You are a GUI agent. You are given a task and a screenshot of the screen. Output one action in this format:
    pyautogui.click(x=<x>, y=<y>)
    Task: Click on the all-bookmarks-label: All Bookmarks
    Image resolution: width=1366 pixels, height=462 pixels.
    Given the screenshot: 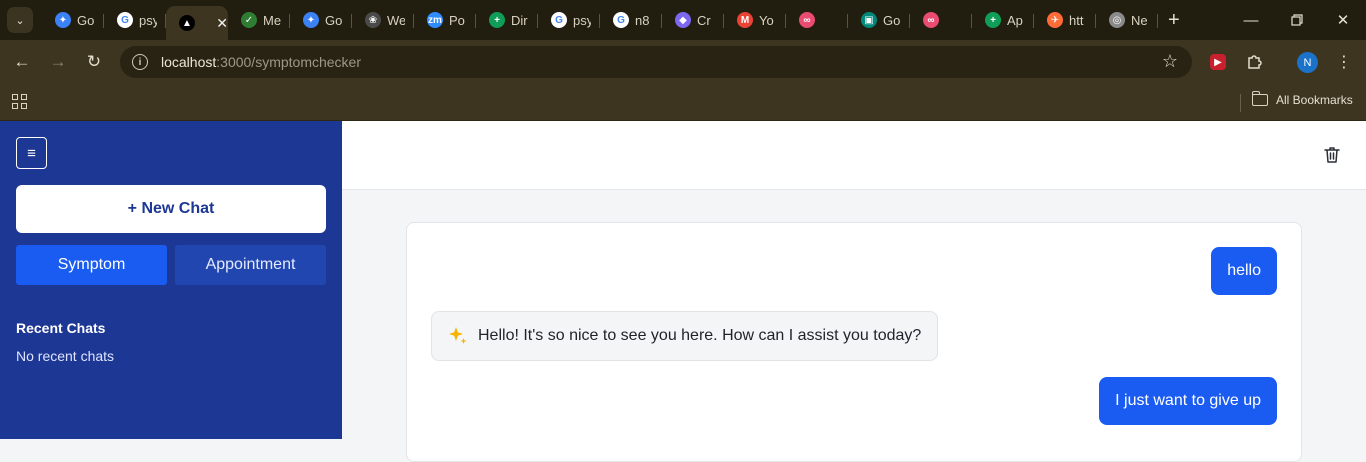 What is the action you would take?
    pyautogui.click(x=1314, y=100)
    